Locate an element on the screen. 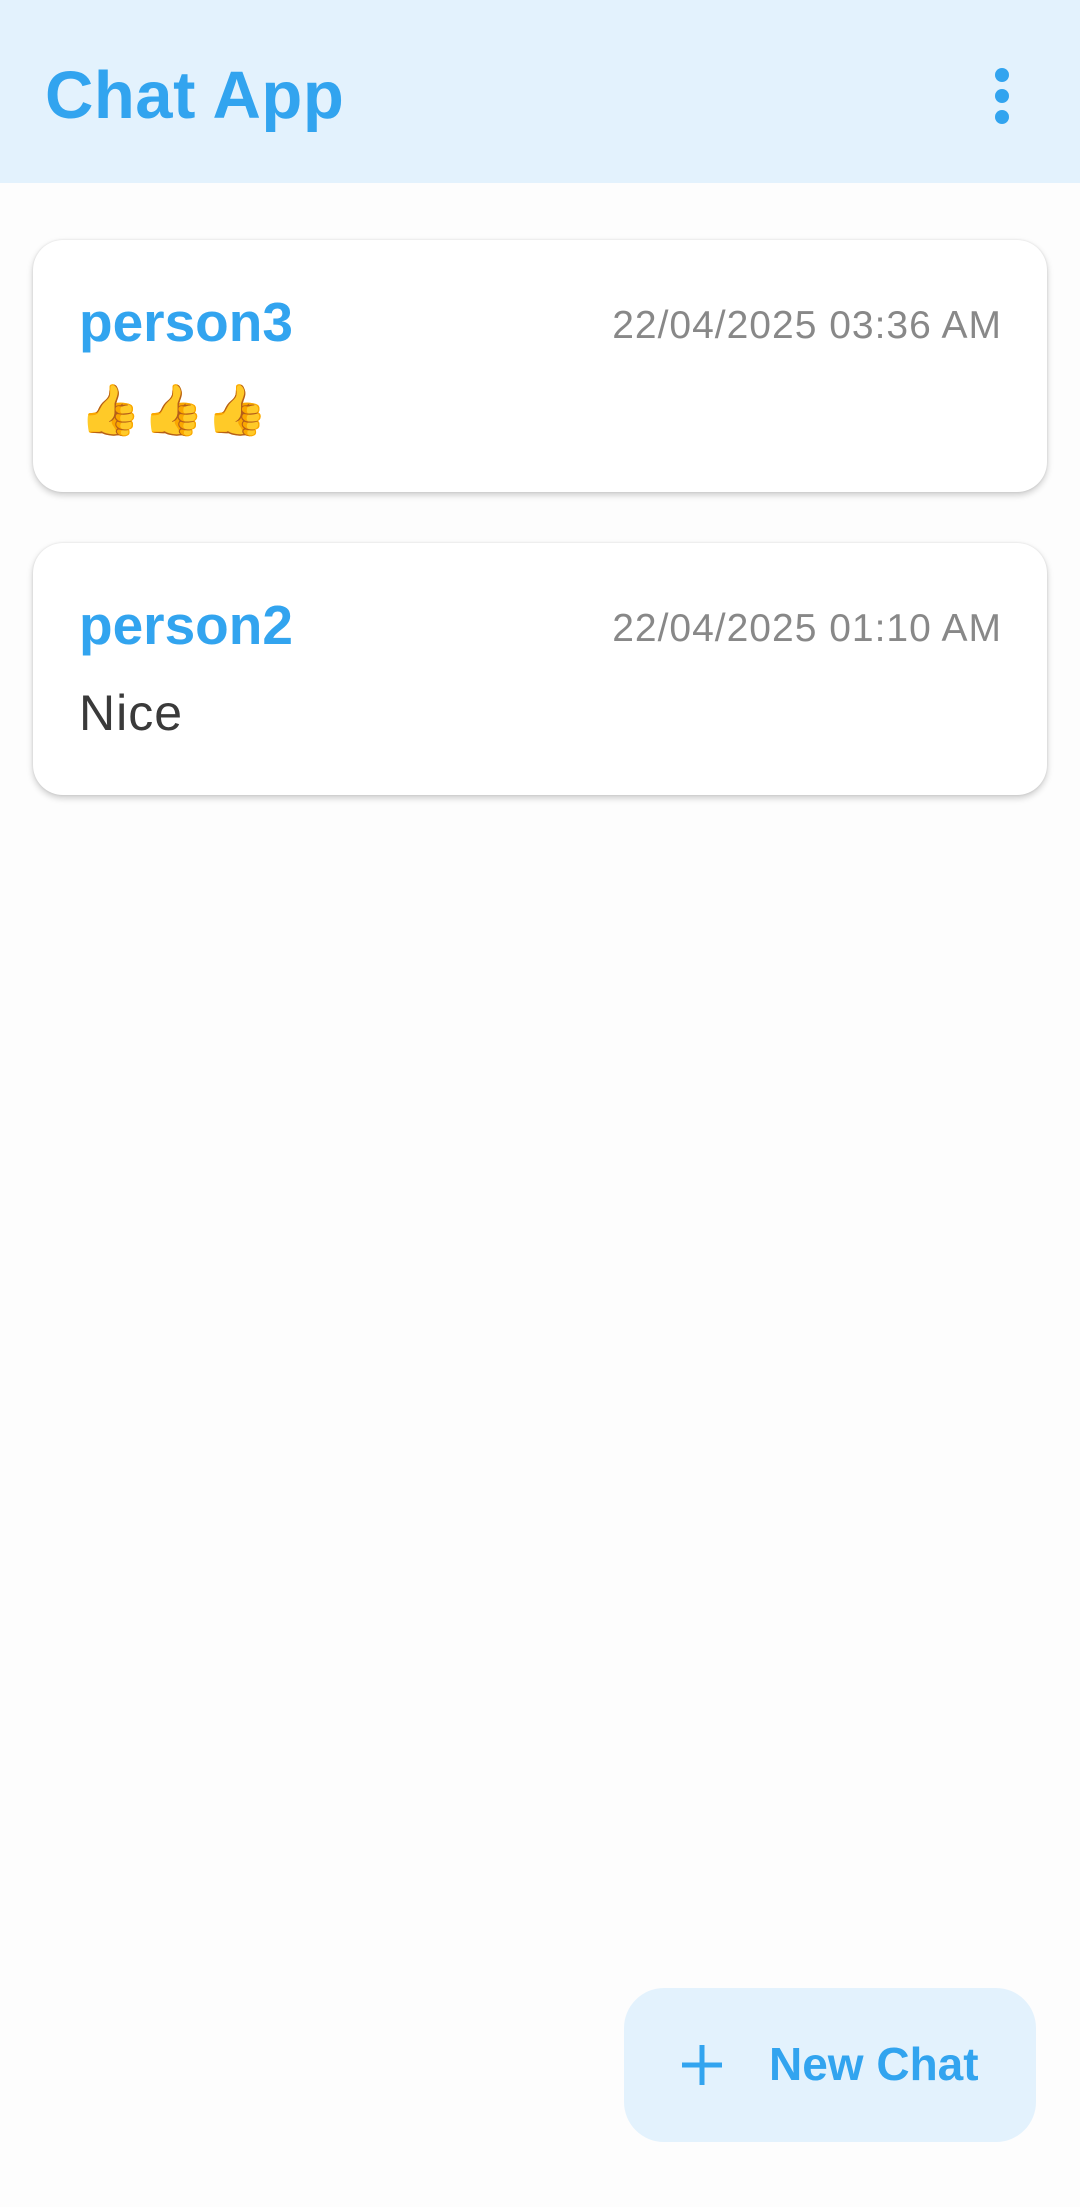 This screenshot has width=1080, height=2207. chat-last-message: Nice is located at coordinates (131, 713).